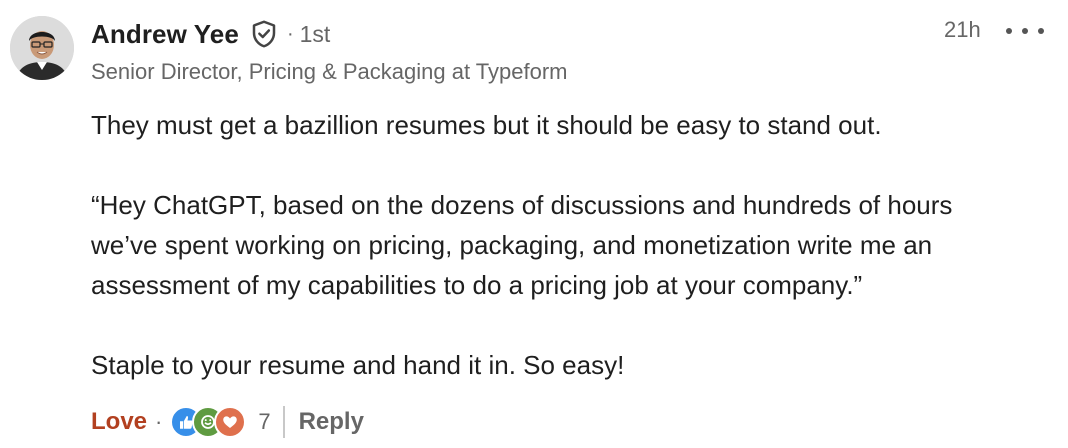 Image resolution: width=1068 pixels, height=448 pixels. What do you see at coordinates (208, 422) in the screenshot?
I see `reaction-summary` at bounding box center [208, 422].